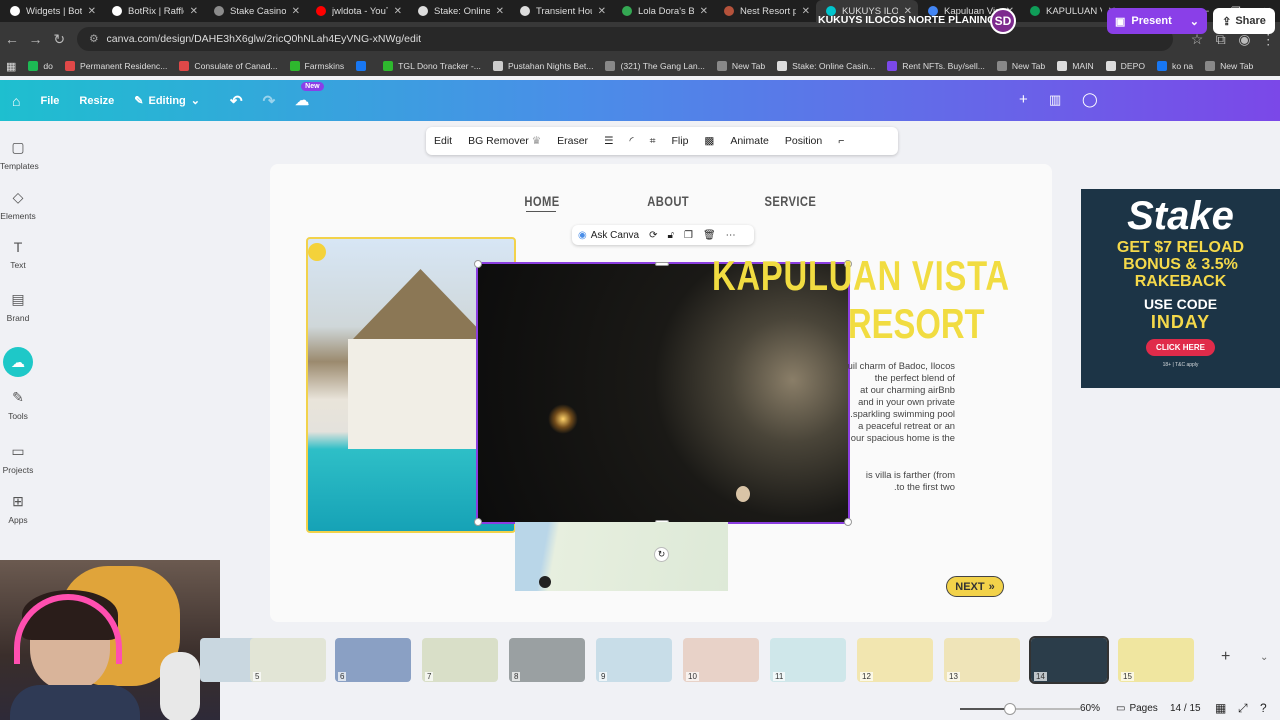 This screenshot has width=1280, height=720. What do you see at coordinates (1020, 709) in the screenshot?
I see `zoom-slider` at bounding box center [1020, 709].